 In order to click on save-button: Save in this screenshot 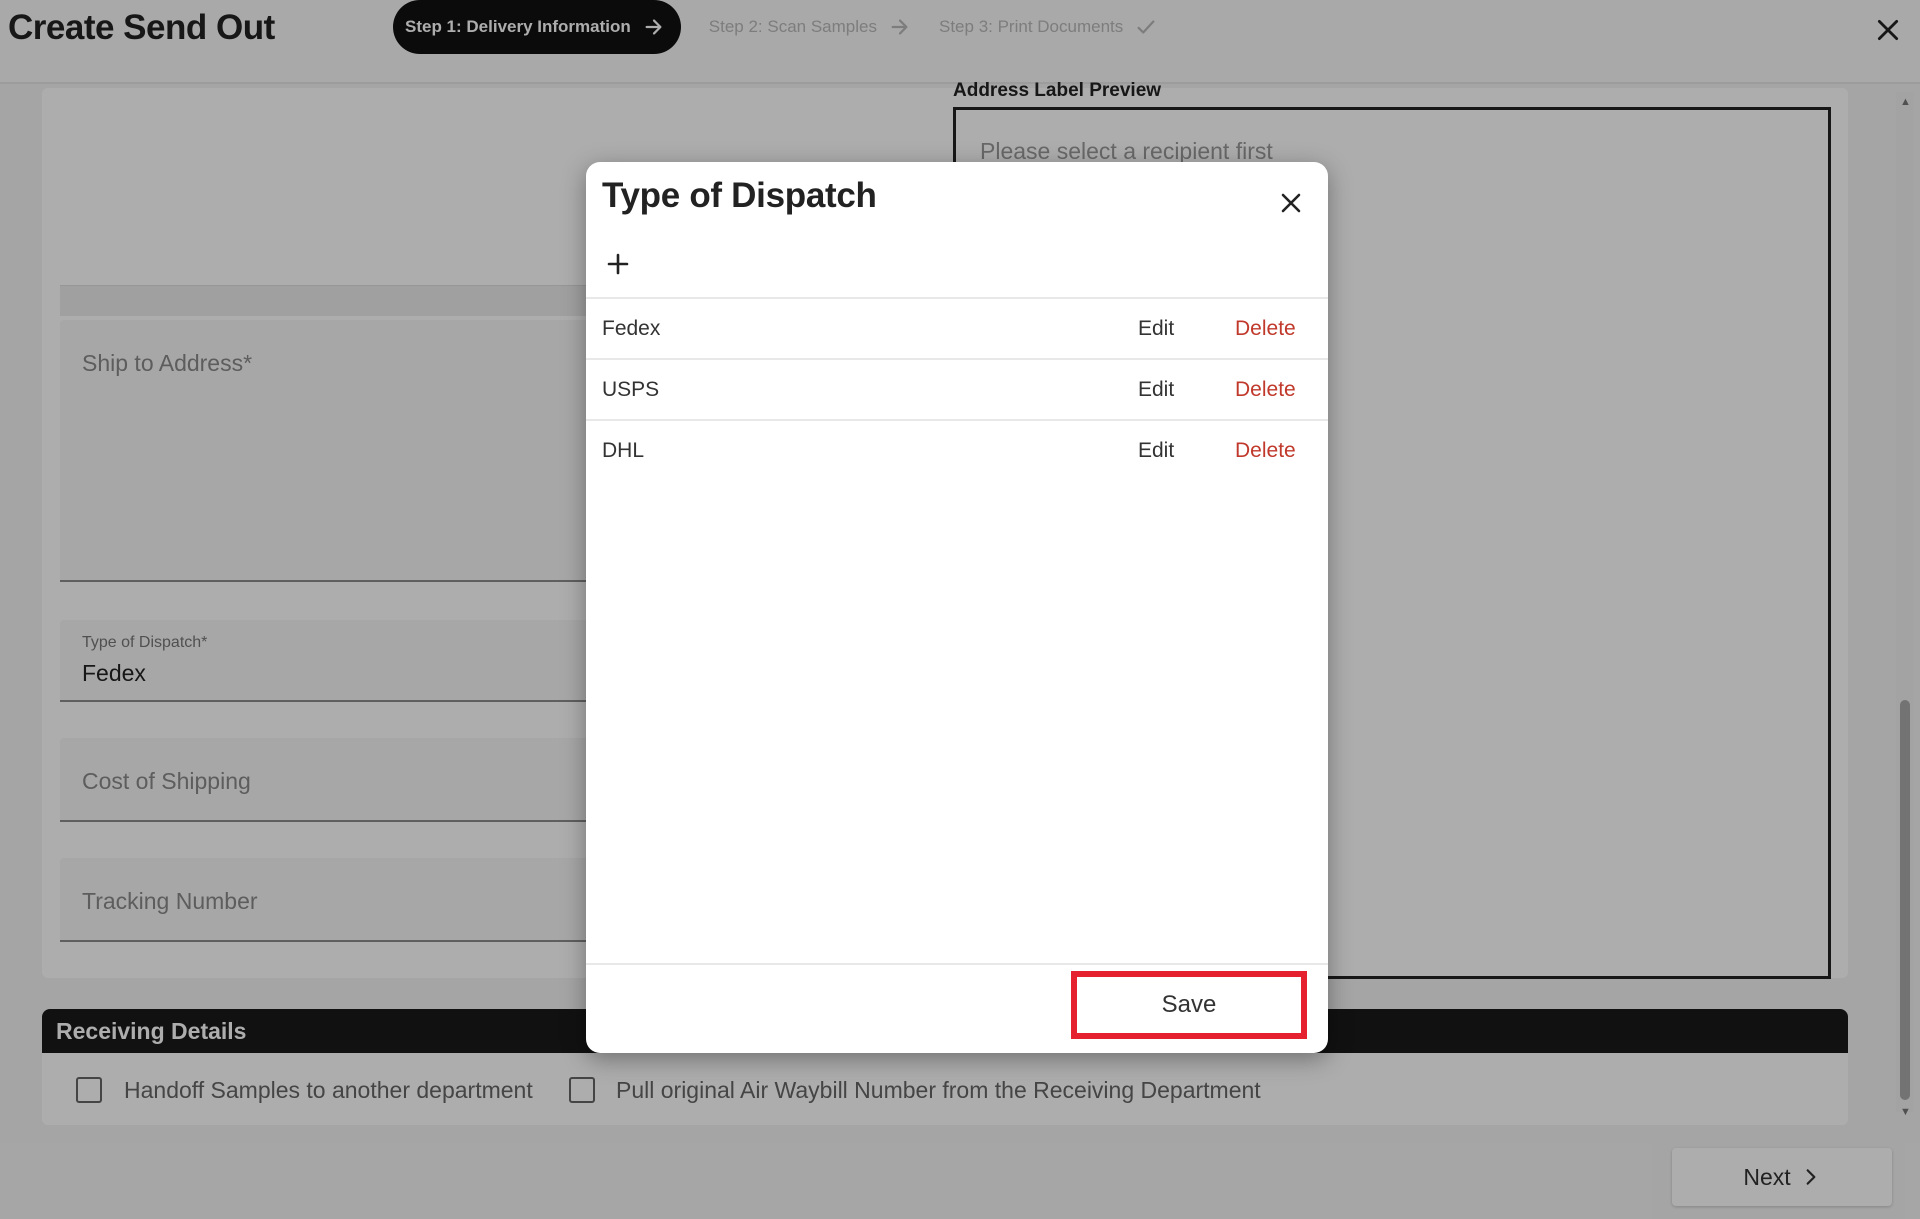, I will do `click(1189, 1005)`.